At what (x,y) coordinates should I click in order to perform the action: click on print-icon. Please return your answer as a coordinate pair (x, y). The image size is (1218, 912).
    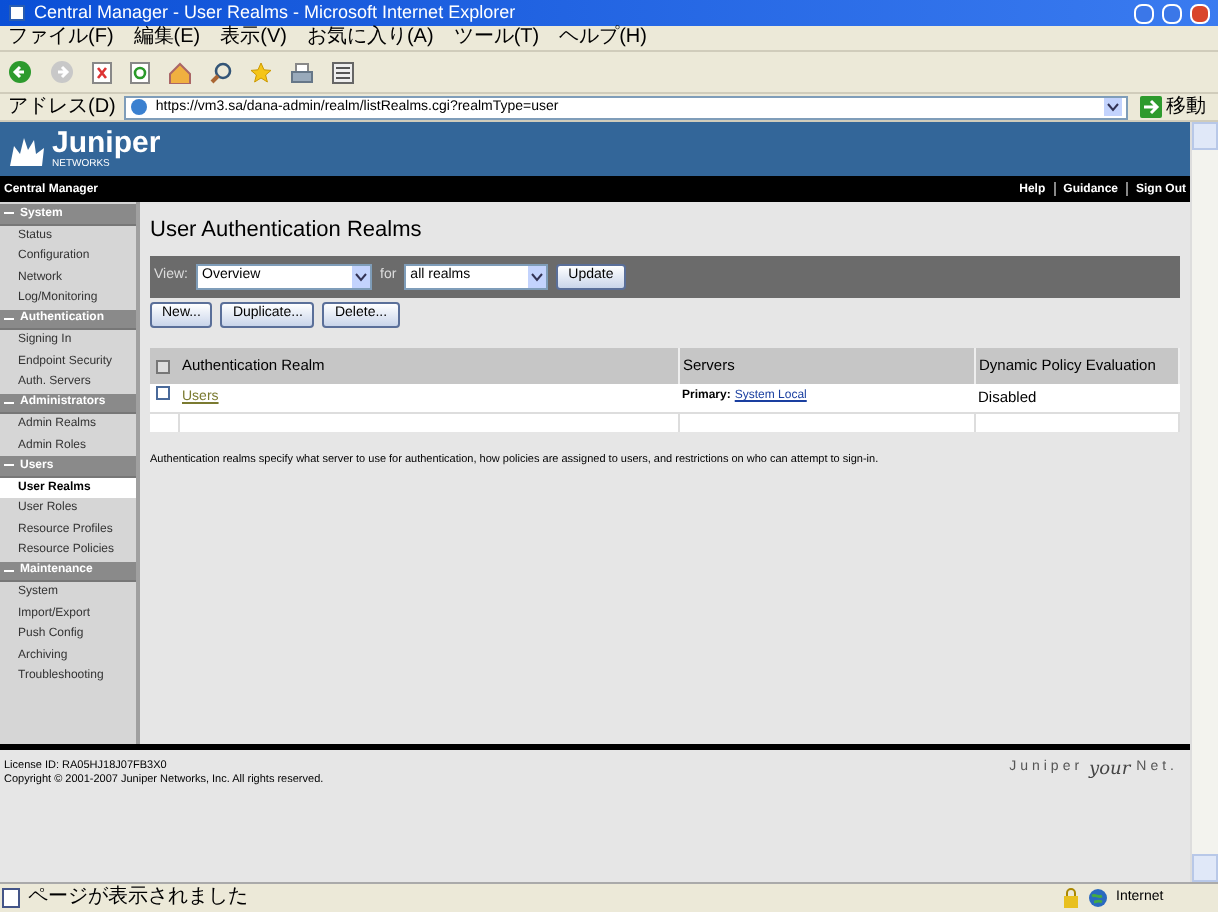
    Looking at the image, I should click on (302, 72).